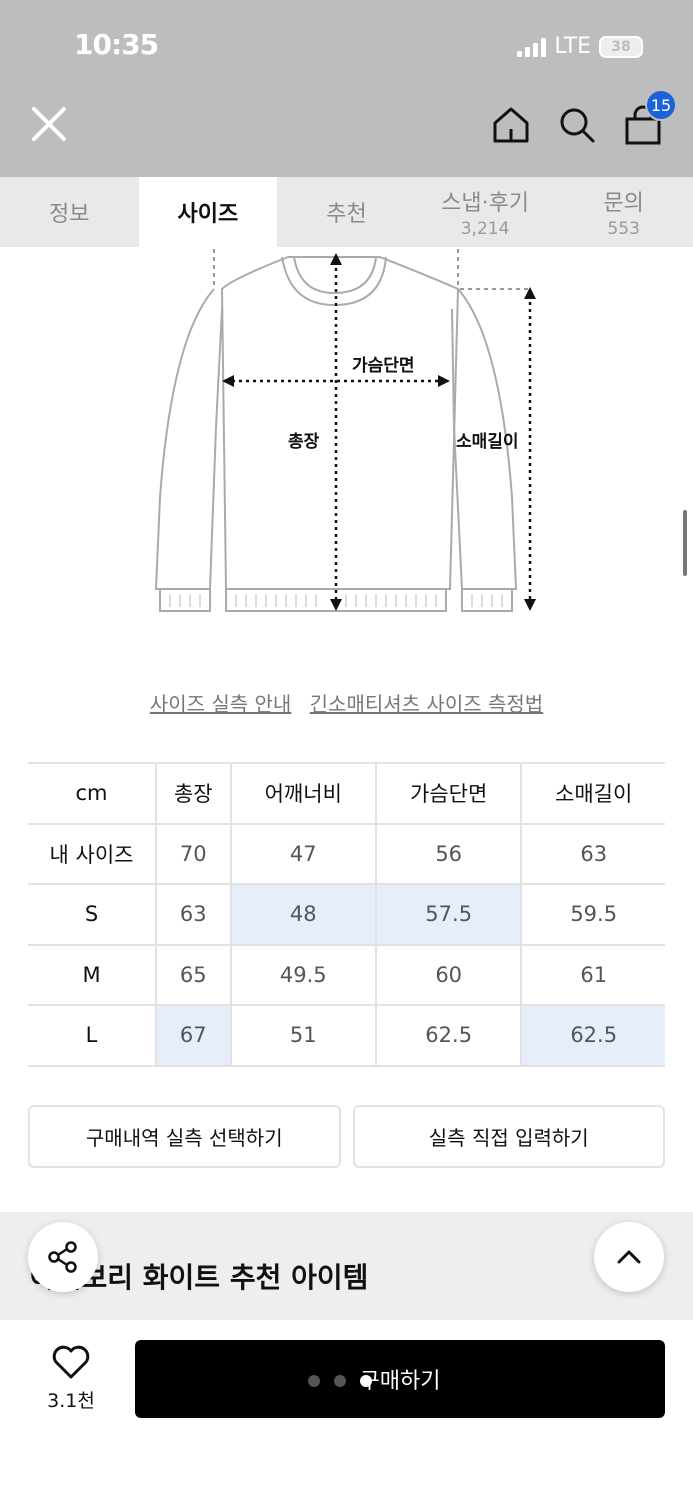 The width and height of the screenshot is (693, 1500). Describe the element at coordinates (449, 915) in the screenshot. I see `table-cell-highlight: 57.5` at that location.